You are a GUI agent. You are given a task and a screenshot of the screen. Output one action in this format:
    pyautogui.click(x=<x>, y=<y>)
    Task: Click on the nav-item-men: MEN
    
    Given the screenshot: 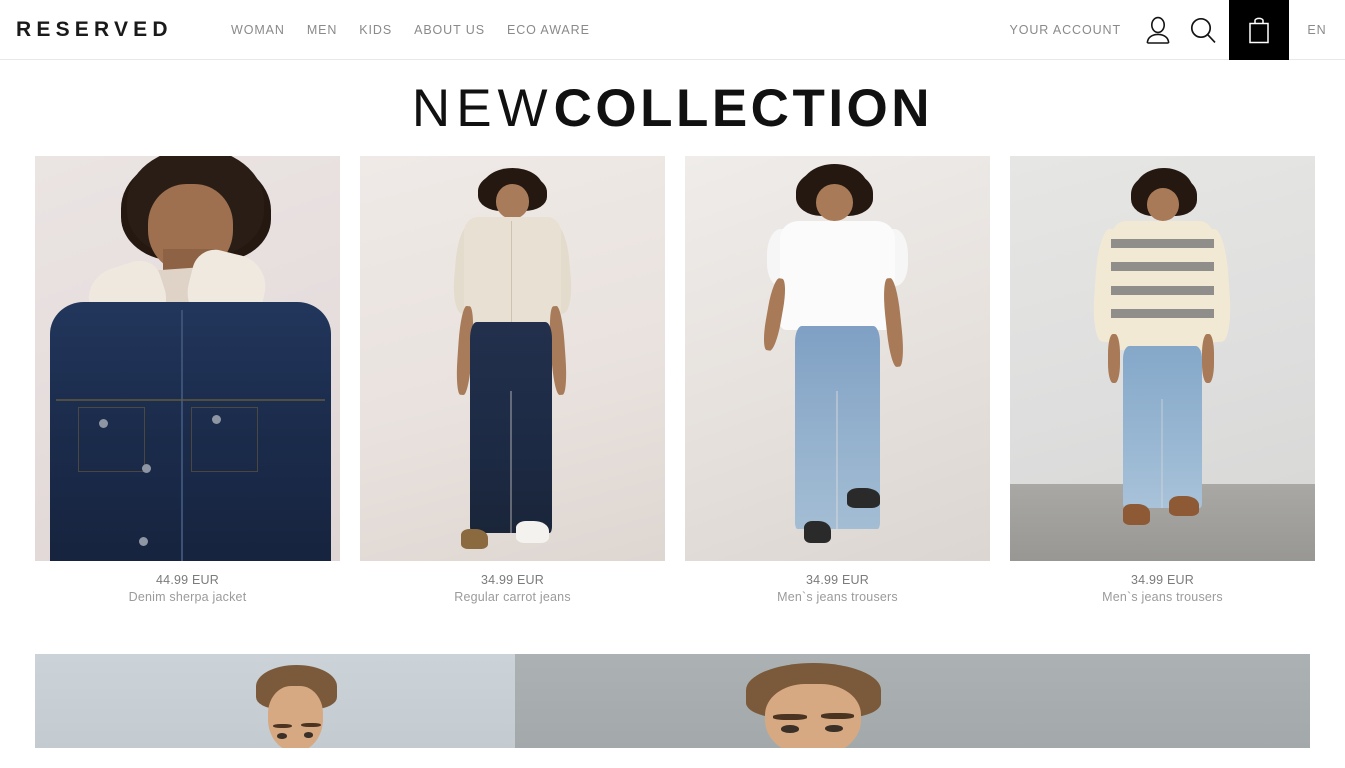 What is the action you would take?
    pyautogui.click(x=322, y=30)
    